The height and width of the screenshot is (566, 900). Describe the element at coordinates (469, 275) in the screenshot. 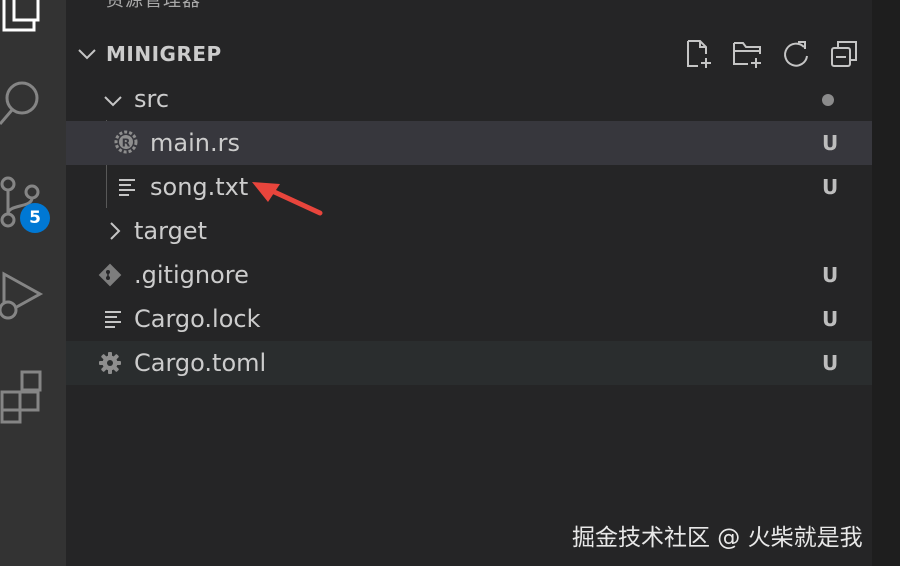

I see `tree-file-gitignore: .gitignore U` at that location.